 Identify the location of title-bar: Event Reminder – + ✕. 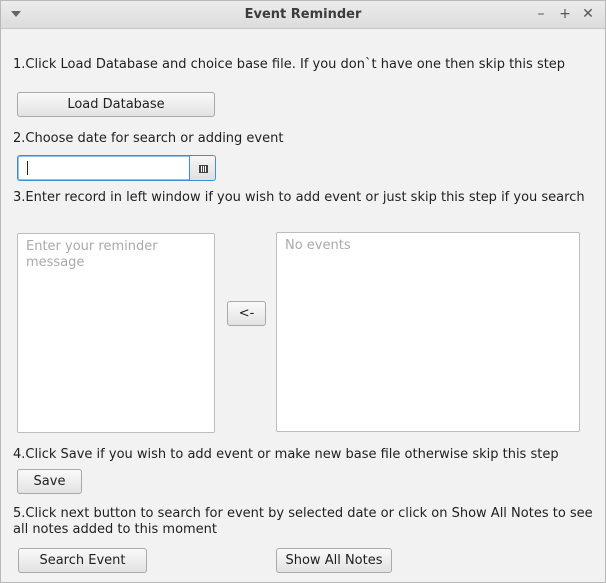
(303, 15).